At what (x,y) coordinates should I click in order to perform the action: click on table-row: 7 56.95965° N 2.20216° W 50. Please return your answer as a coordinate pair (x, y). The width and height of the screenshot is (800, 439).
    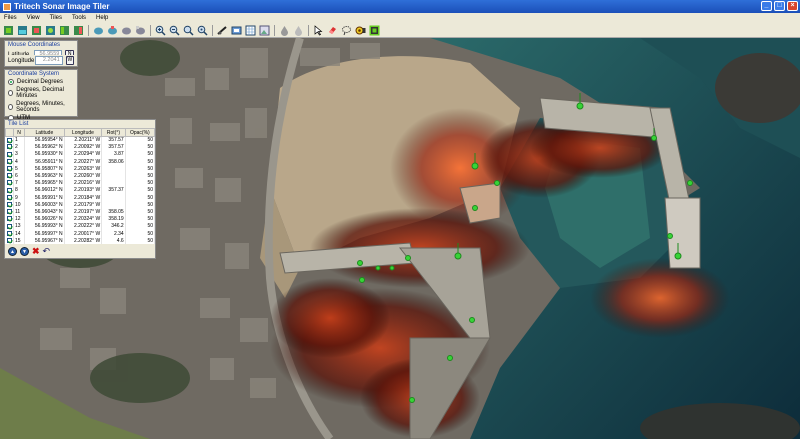
    Looking at the image, I should click on (80, 183).